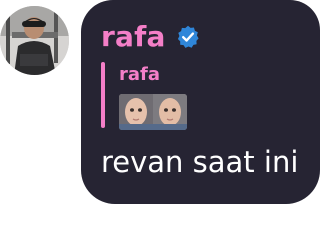 This screenshot has width=320, height=252. I want to click on verified-badge-icon, so click(188, 37).